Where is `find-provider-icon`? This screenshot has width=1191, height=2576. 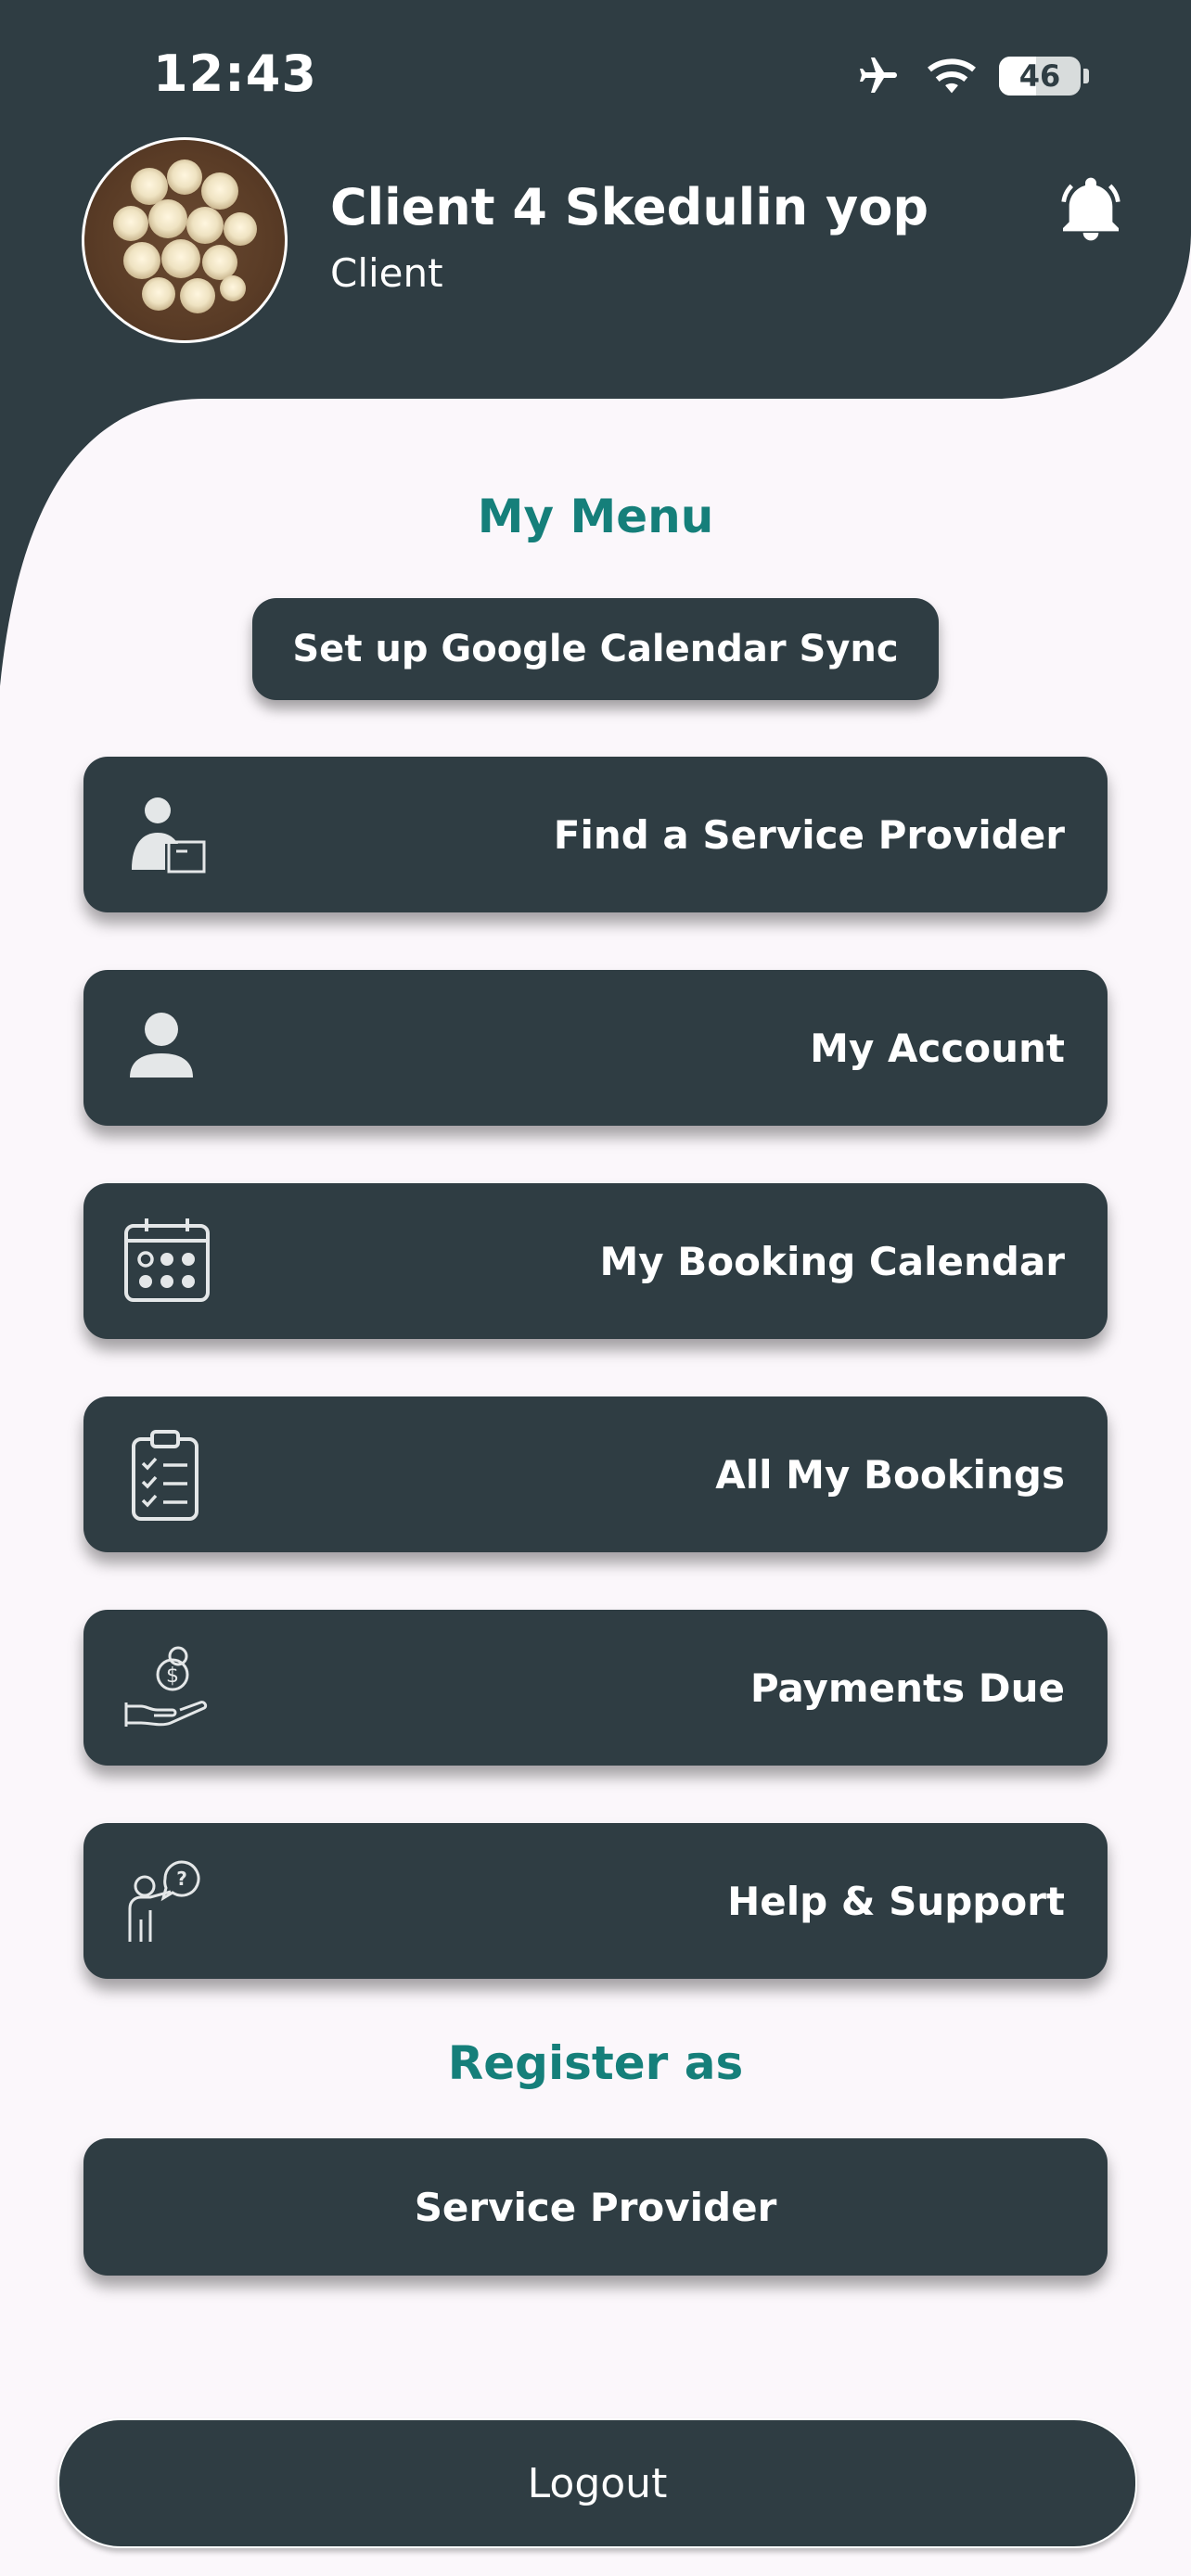 find-provider-icon is located at coordinates (172, 835).